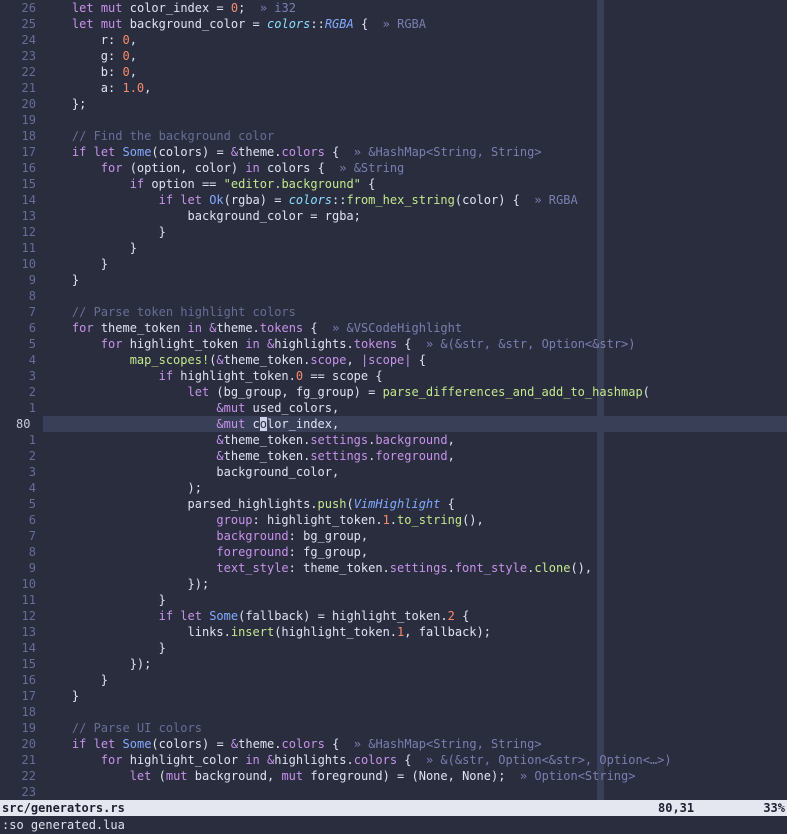 The width and height of the screenshot is (787, 834). Describe the element at coordinates (393, 56) in the screenshot. I see `code-line: 23 g: 0,` at that location.